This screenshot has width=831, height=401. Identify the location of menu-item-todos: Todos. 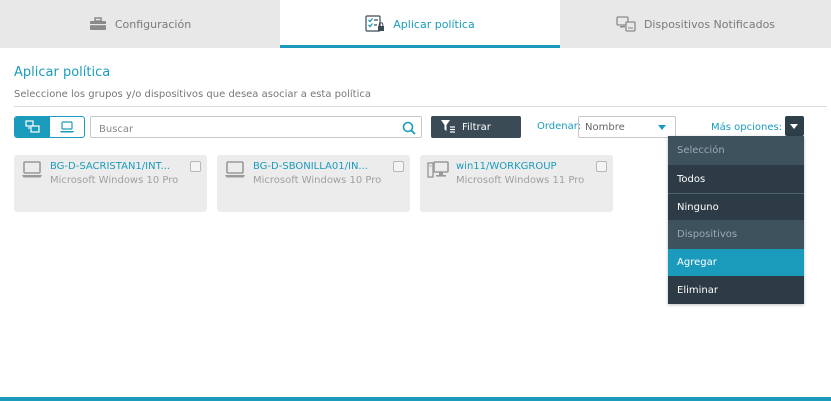
(736, 179).